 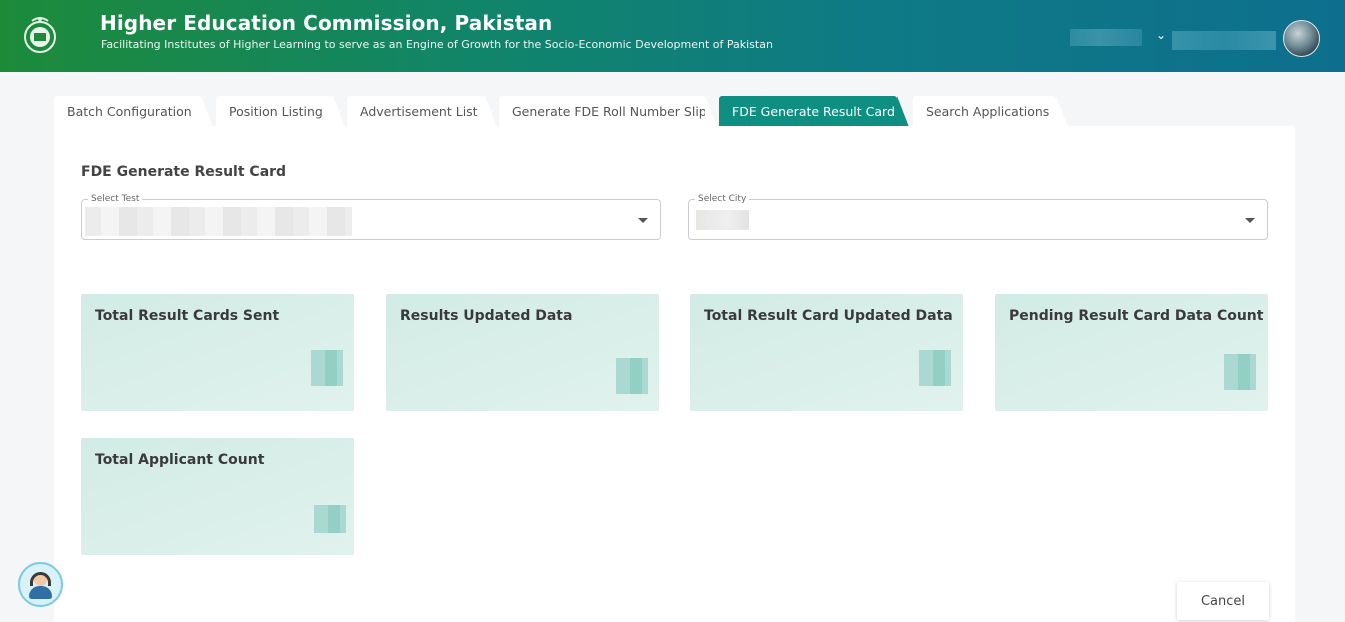 I want to click on chevron-down-icon: ⌄, so click(x=1161, y=35).